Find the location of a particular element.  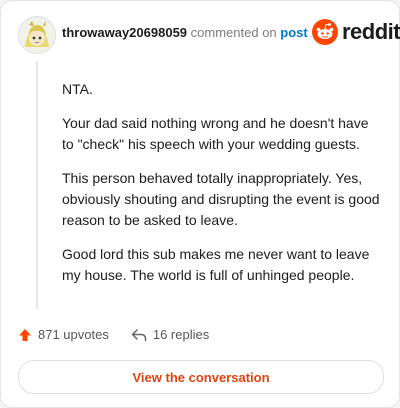

reddit-logo: reddit is located at coordinates (356, 32).